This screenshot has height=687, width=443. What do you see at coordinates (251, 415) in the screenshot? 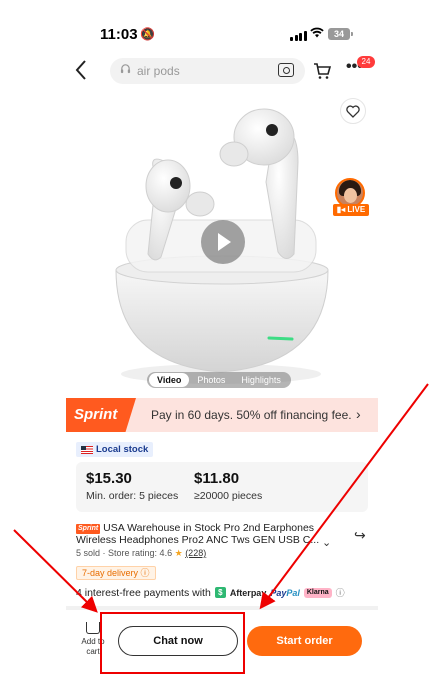
I see `promo-text: Pay in 60 days. 50% off financing fee.` at bounding box center [251, 415].